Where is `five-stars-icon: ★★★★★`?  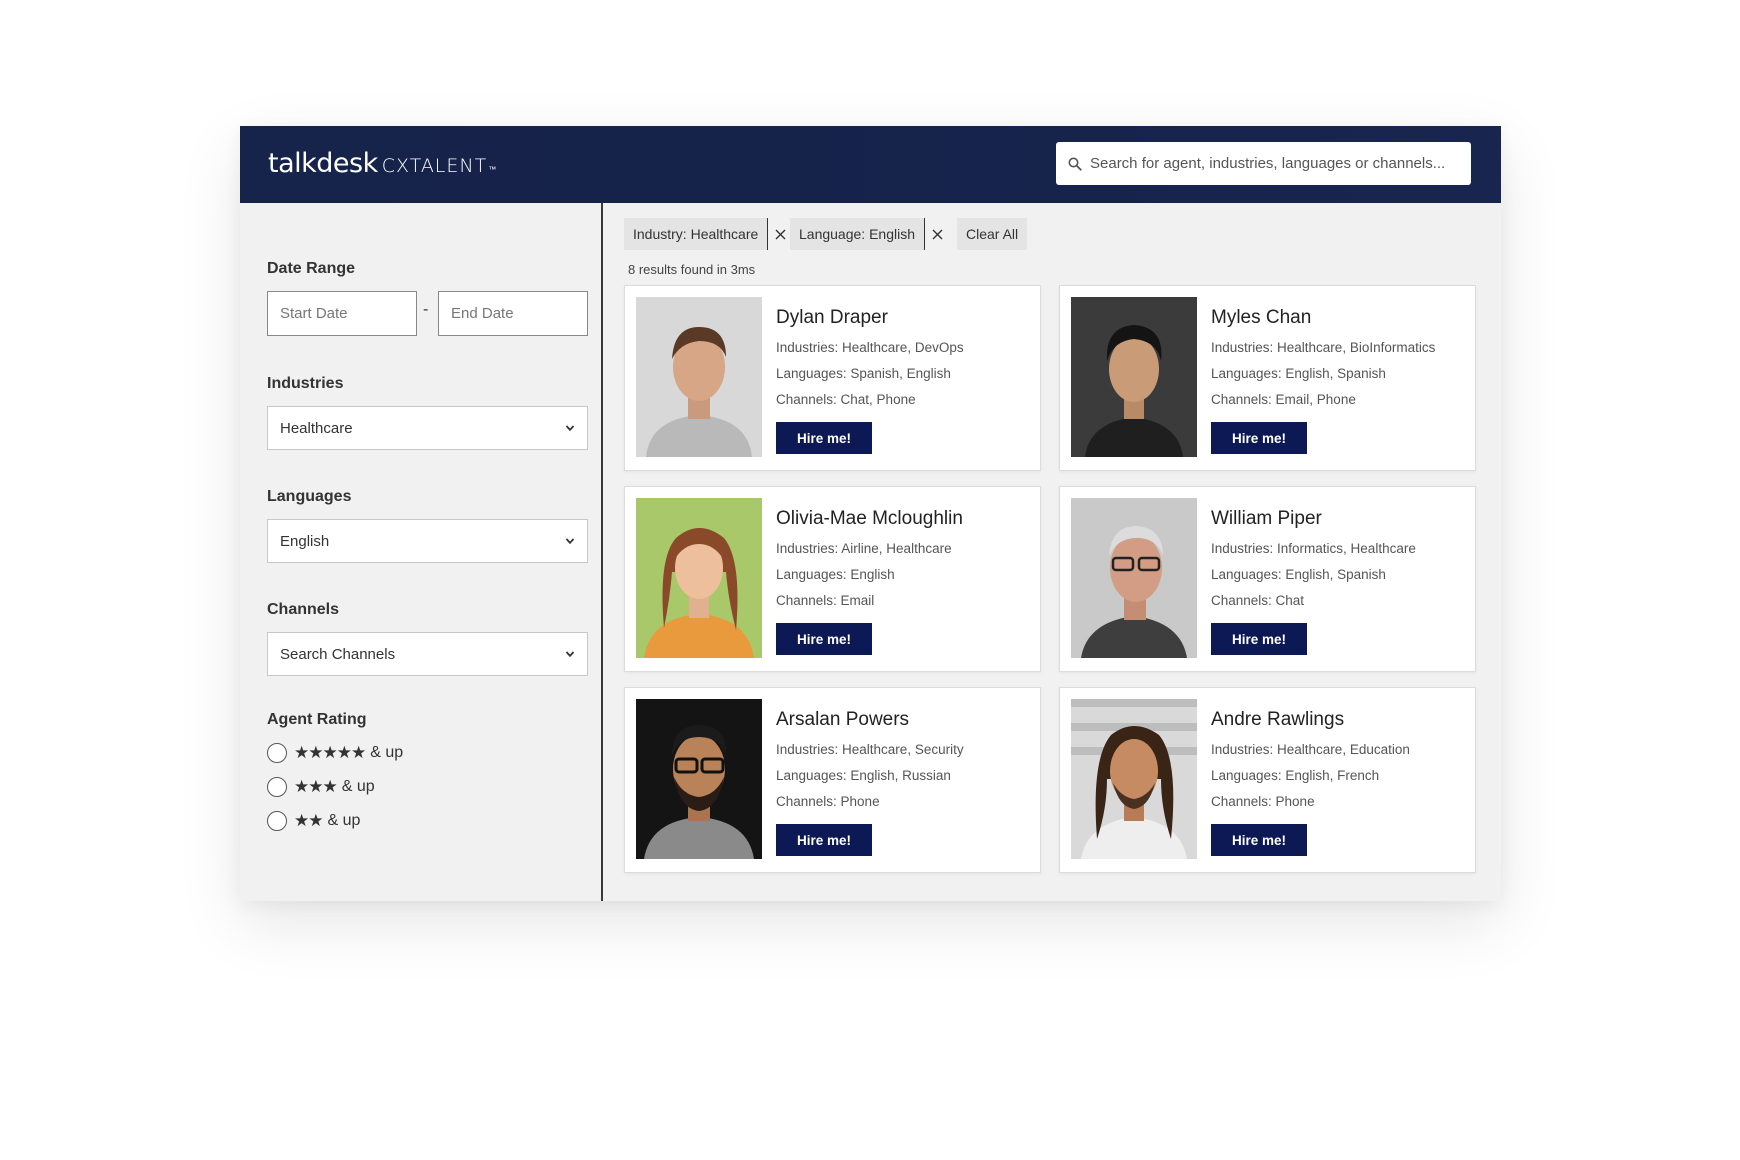
five-stars-icon: ★★★★★ is located at coordinates (330, 752).